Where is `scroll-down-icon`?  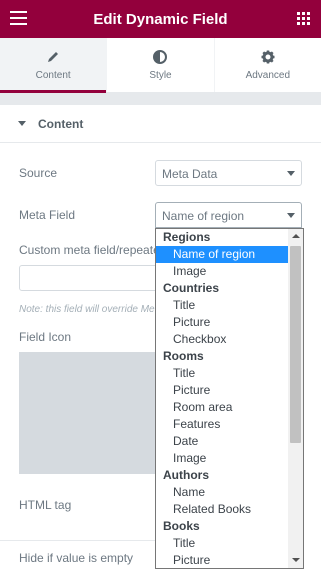
scroll-down-icon is located at coordinates (295, 560).